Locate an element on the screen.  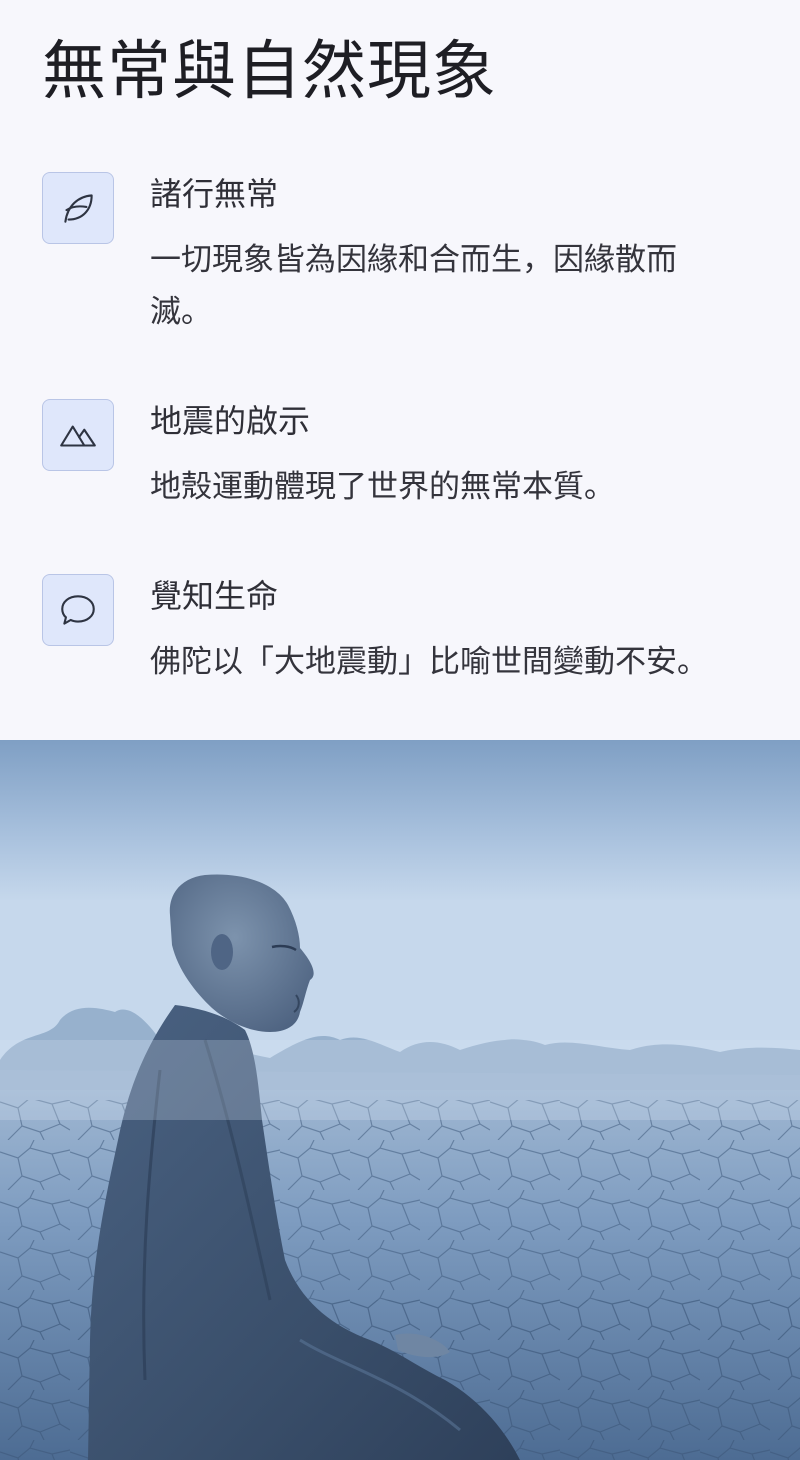
item-title: 地震的啟示 is located at coordinates (230, 421).